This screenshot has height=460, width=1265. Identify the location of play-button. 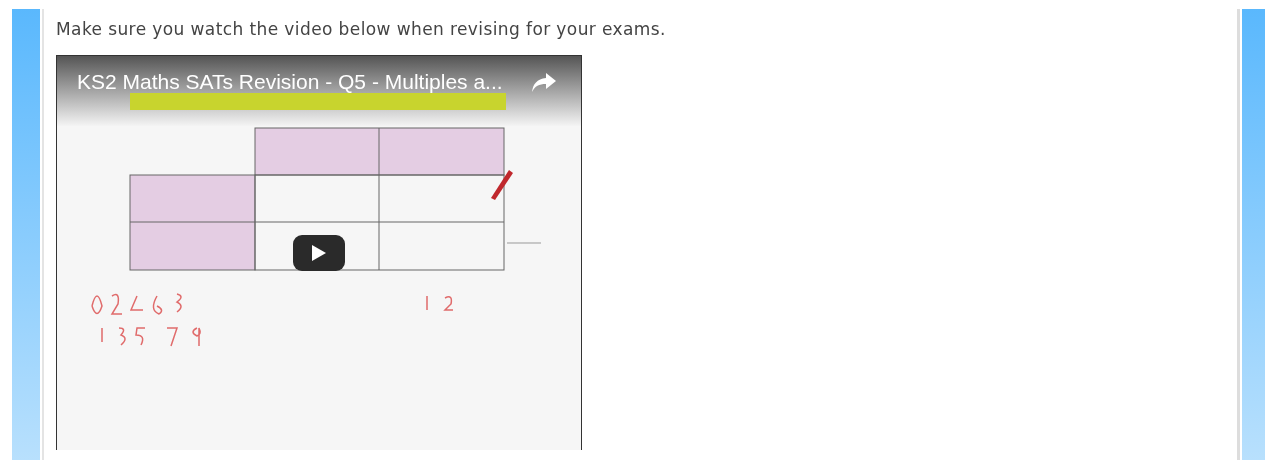
(319, 253).